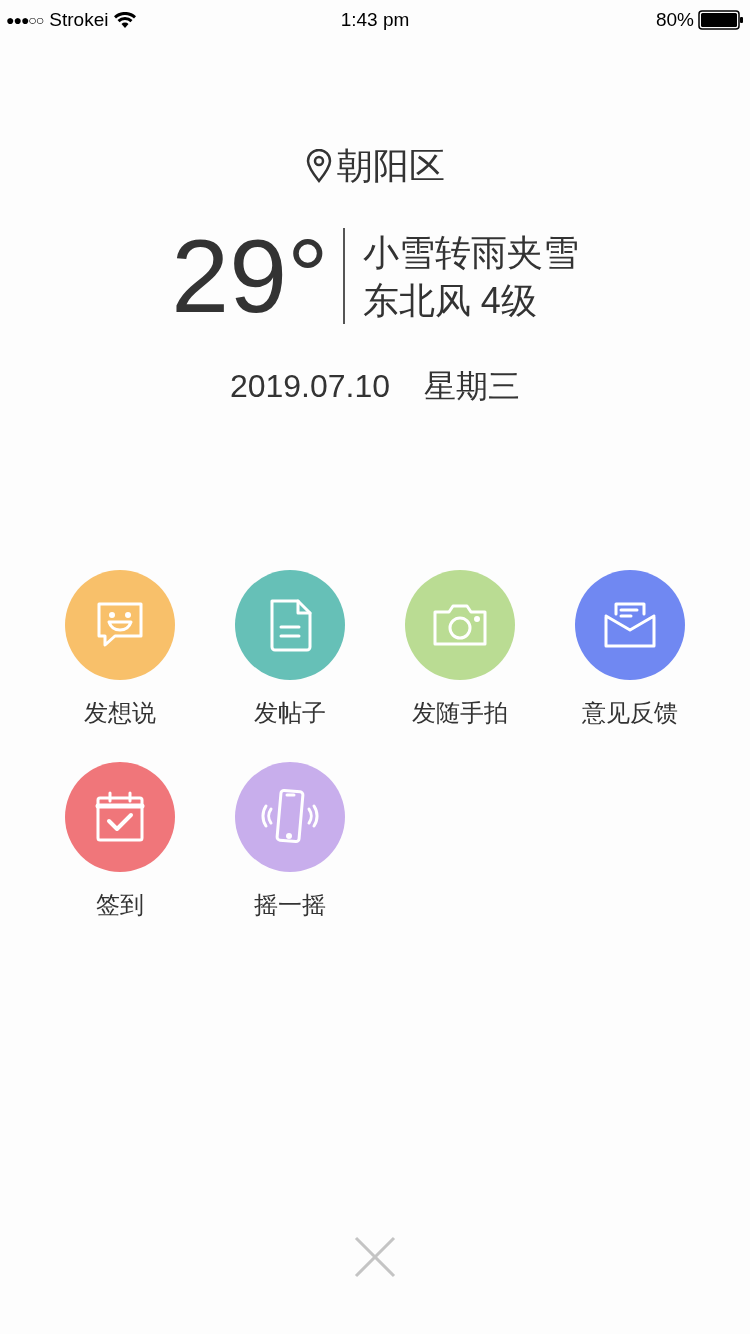 This screenshot has width=750, height=1334. What do you see at coordinates (375, 19) in the screenshot?
I see `status-time: 1:43 pm` at bounding box center [375, 19].